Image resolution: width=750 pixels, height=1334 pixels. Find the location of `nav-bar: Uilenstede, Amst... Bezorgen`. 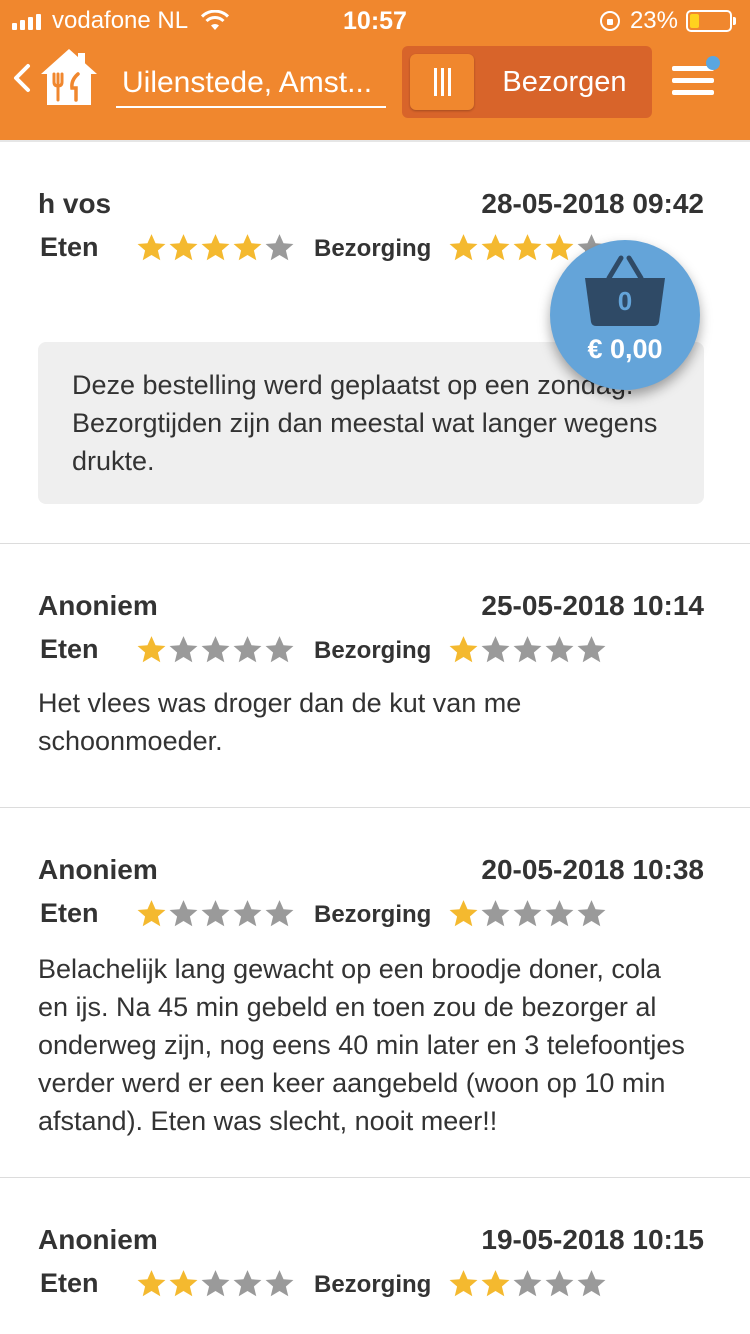

nav-bar: Uilenstede, Amst... Bezorgen is located at coordinates (375, 90).